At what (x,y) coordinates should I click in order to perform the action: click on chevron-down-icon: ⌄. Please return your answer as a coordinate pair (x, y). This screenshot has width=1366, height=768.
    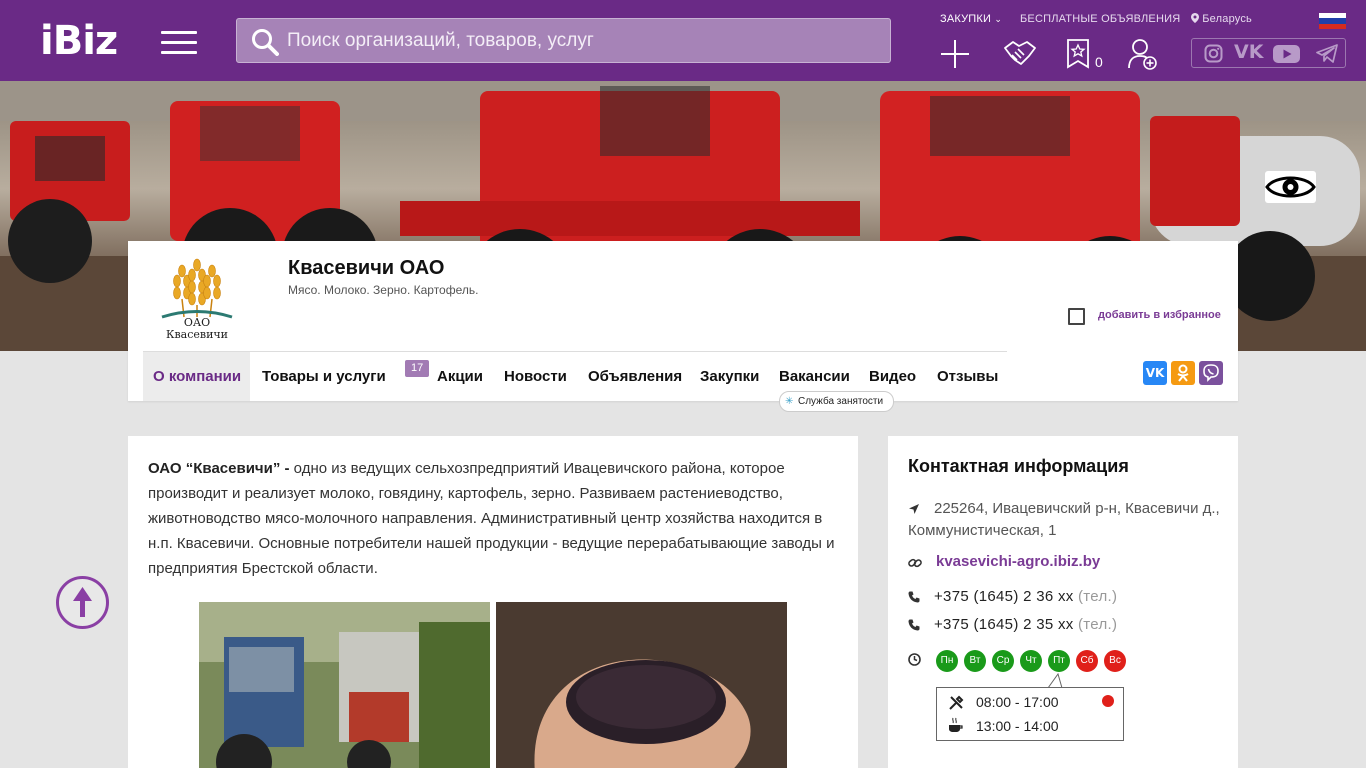
    Looking at the image, I should click on (998, 19).